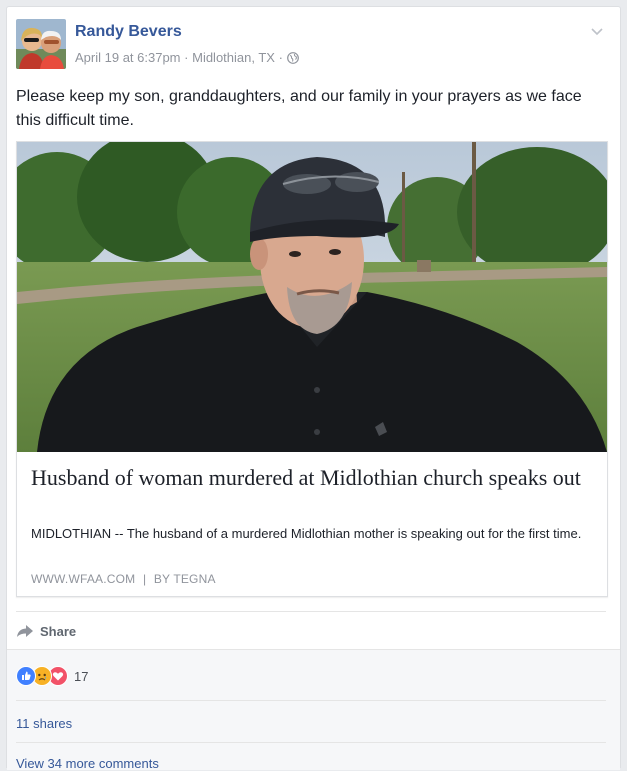 This screenshot has height=771, width=627. Describe the element at coordinates (87, 763) in the screenshot. I see `view-more-comments-link: View 34 more comments` at that location.